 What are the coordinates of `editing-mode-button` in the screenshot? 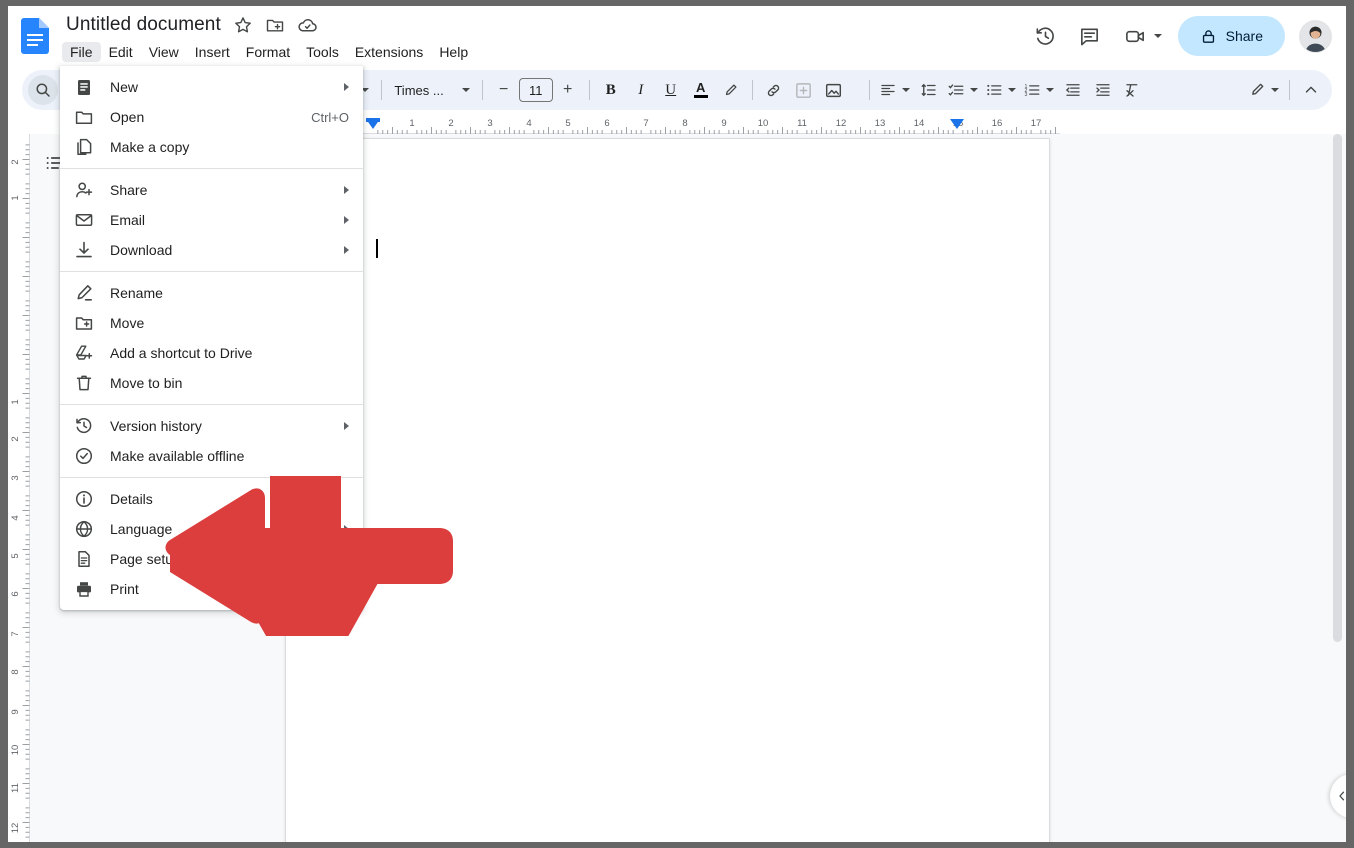 It's located at (1263, 90).